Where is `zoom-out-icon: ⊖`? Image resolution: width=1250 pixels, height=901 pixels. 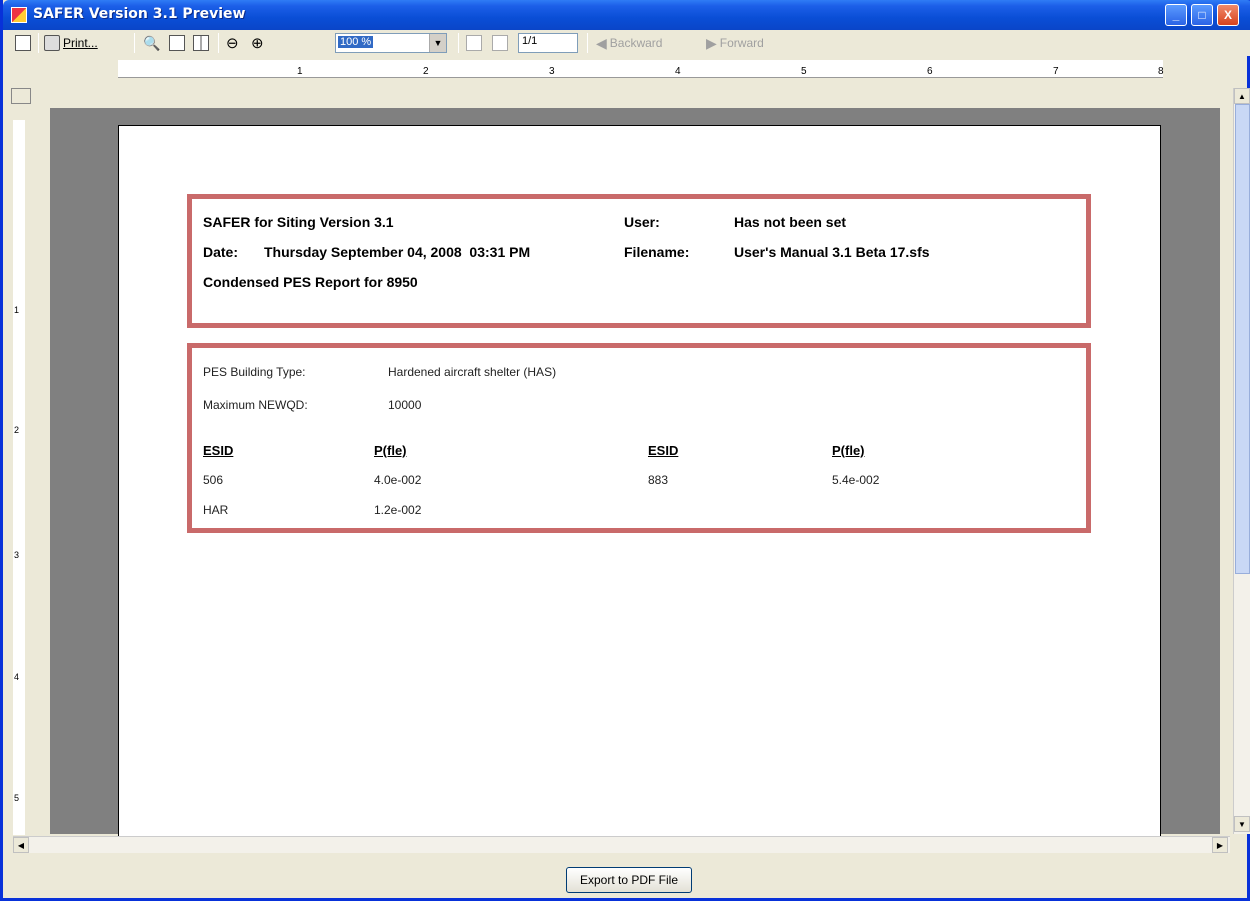 zoom-out-icon: ⊖ is located at coordinates (232, 43).